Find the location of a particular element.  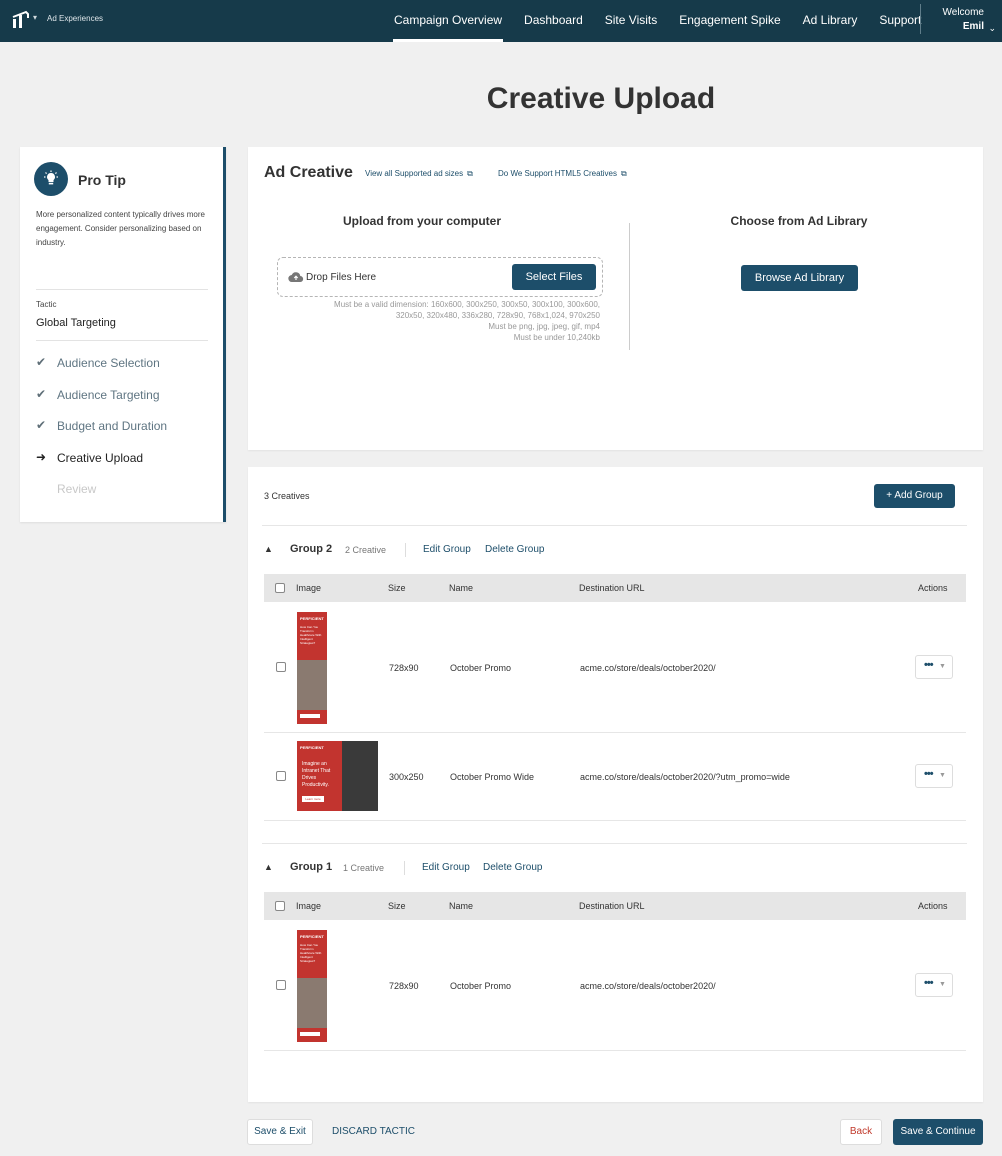

link-label: Do We Support HTML5 Creatives is located at coordinates (558, 173).